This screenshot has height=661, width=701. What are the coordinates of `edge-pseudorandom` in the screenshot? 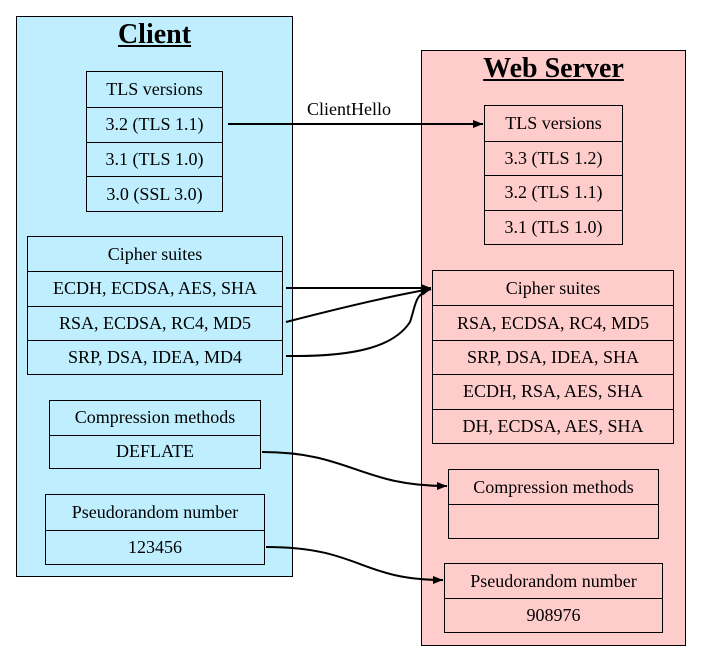 It's located at (354, 565).